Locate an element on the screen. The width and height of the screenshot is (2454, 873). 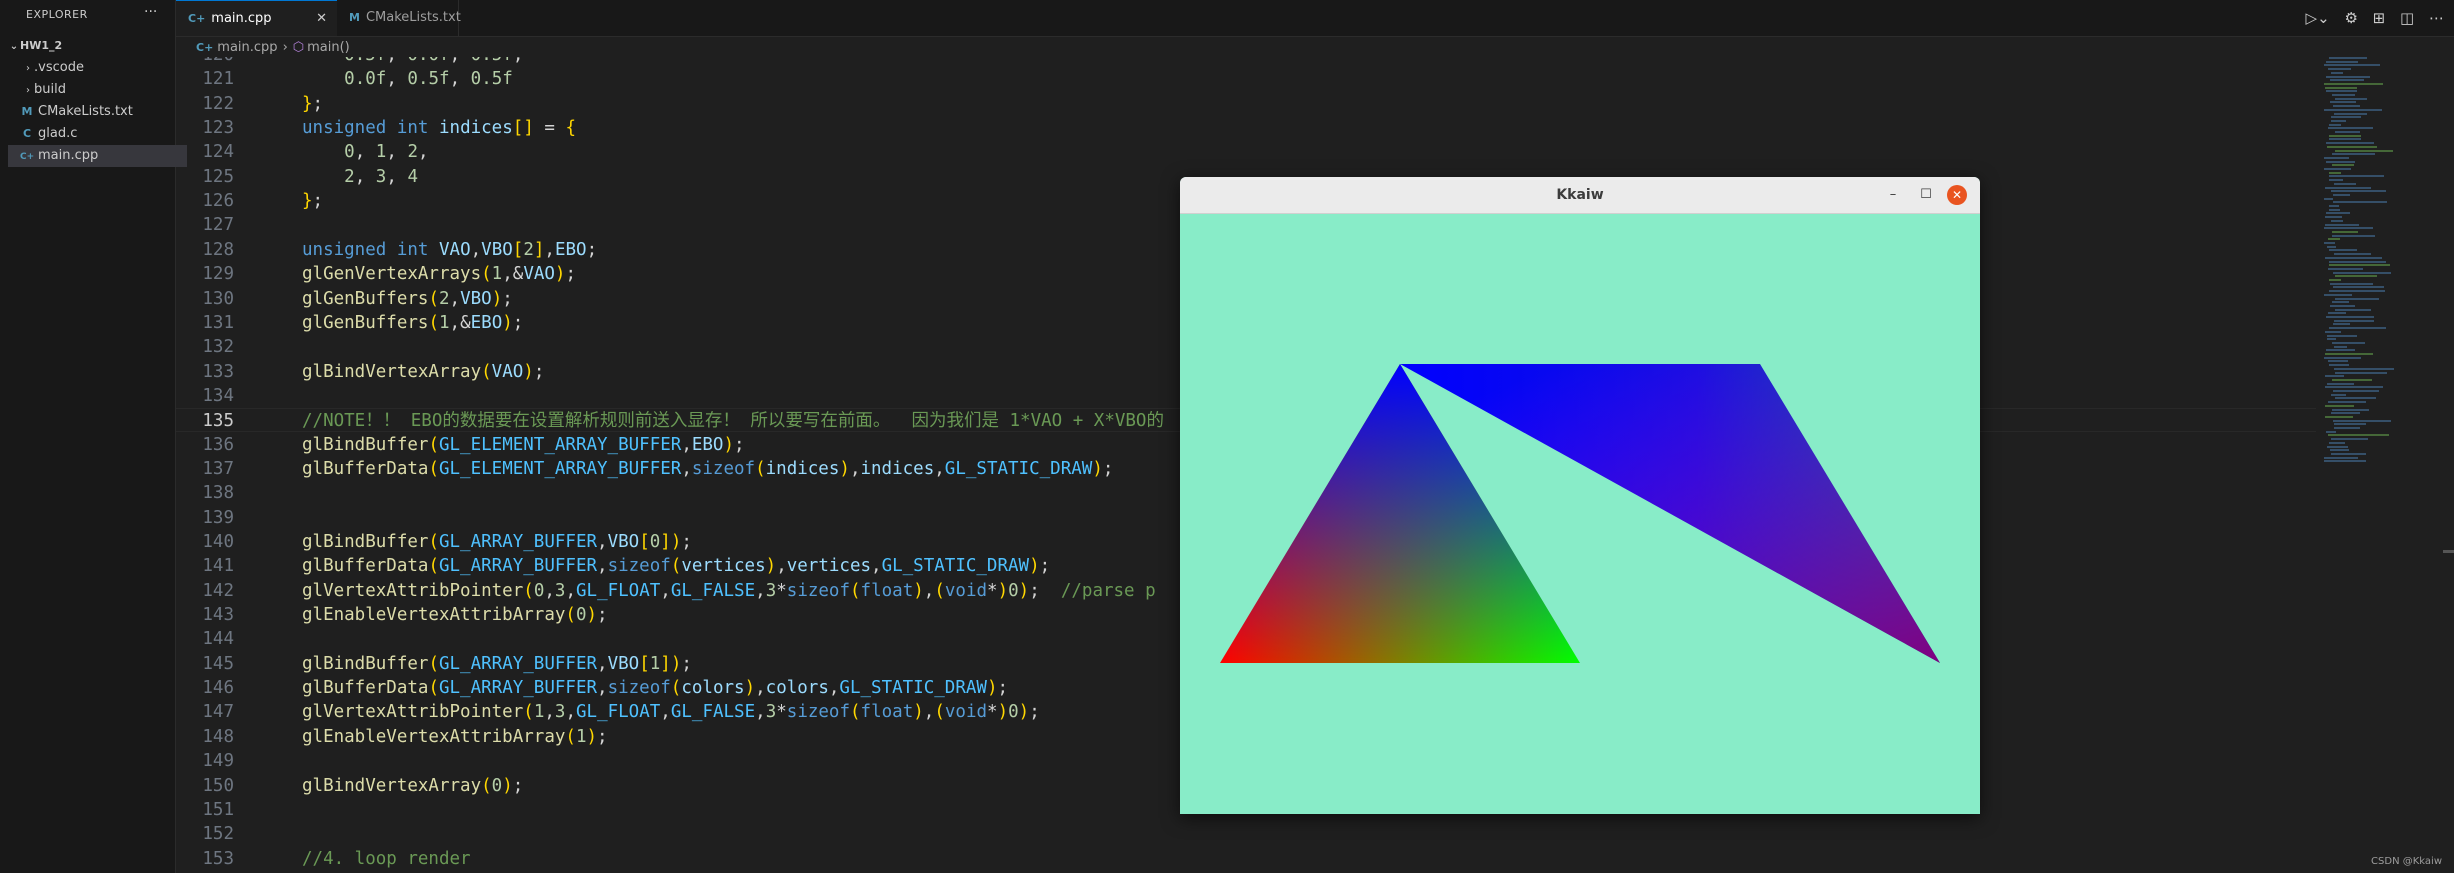
workspace-root-label: HW1_2 is located at coordinates (41, 45).